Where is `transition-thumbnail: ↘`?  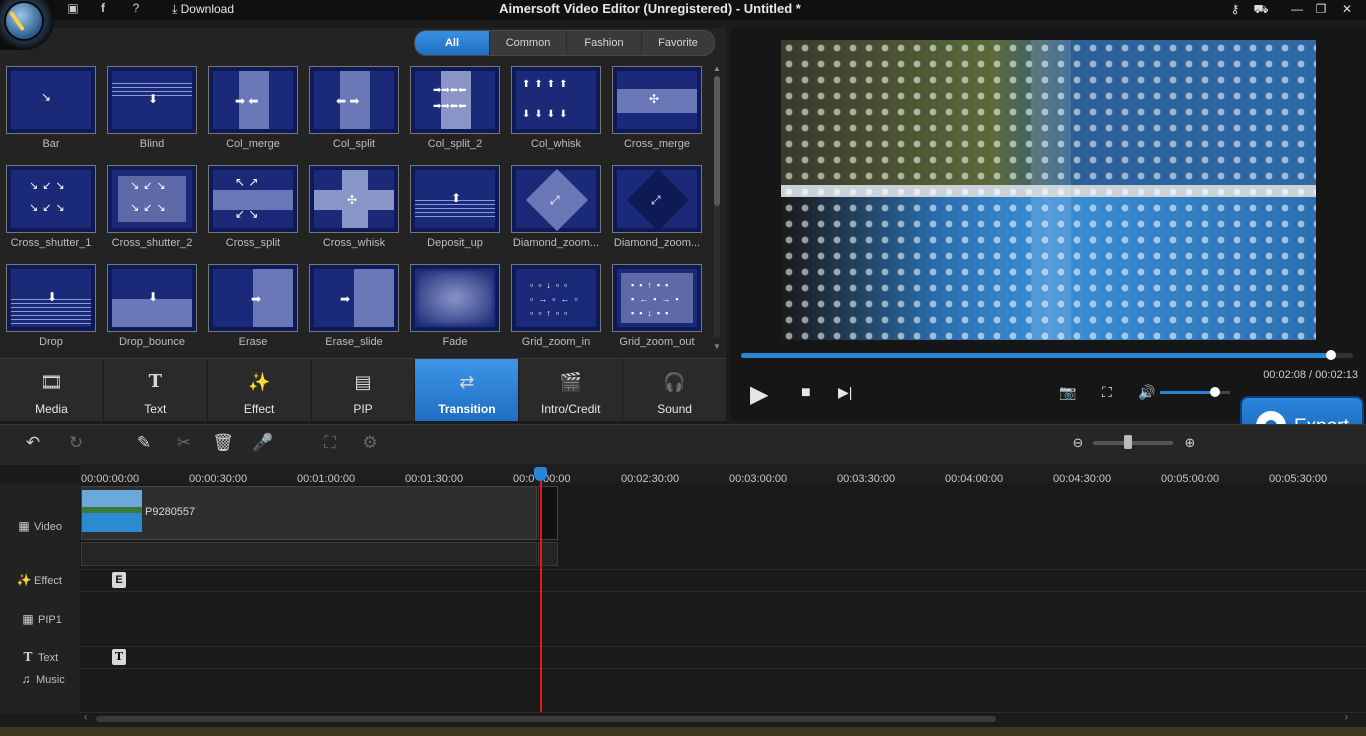
transition-thumbnail: ↘ is located at coordinates (51, 100).